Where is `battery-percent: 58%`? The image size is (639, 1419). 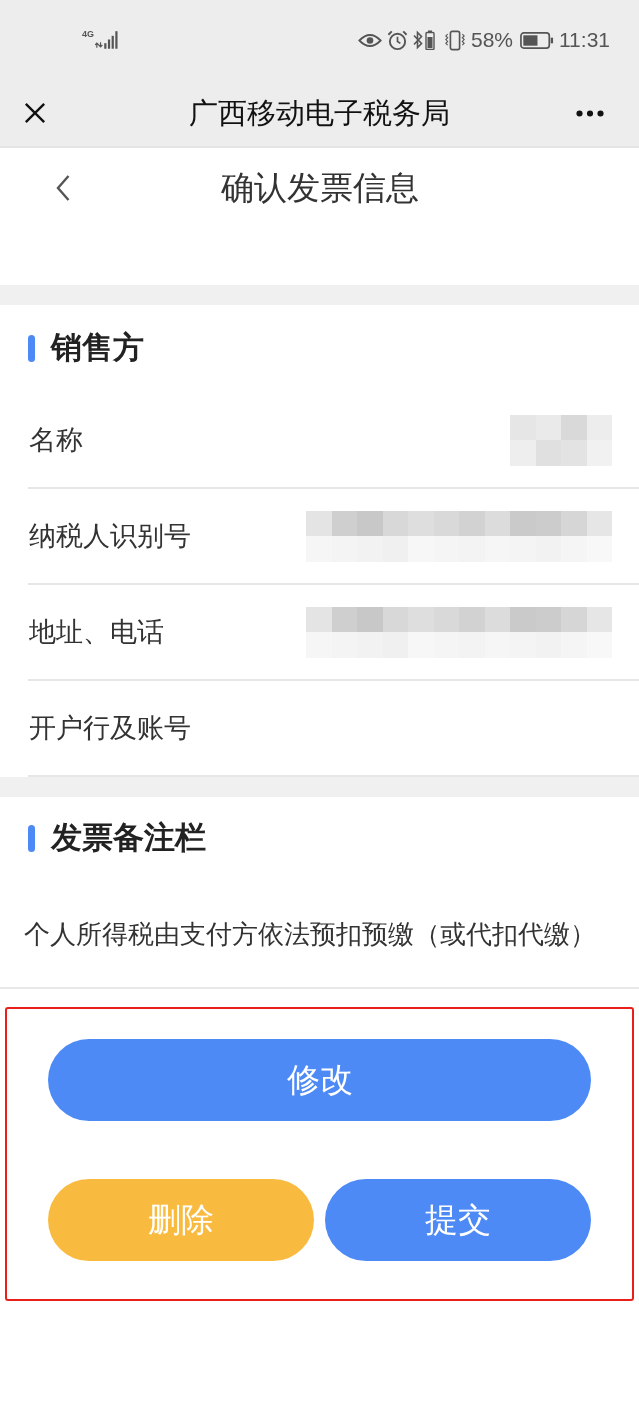 battery-percent: 58% is located at coordinates (491, 40).